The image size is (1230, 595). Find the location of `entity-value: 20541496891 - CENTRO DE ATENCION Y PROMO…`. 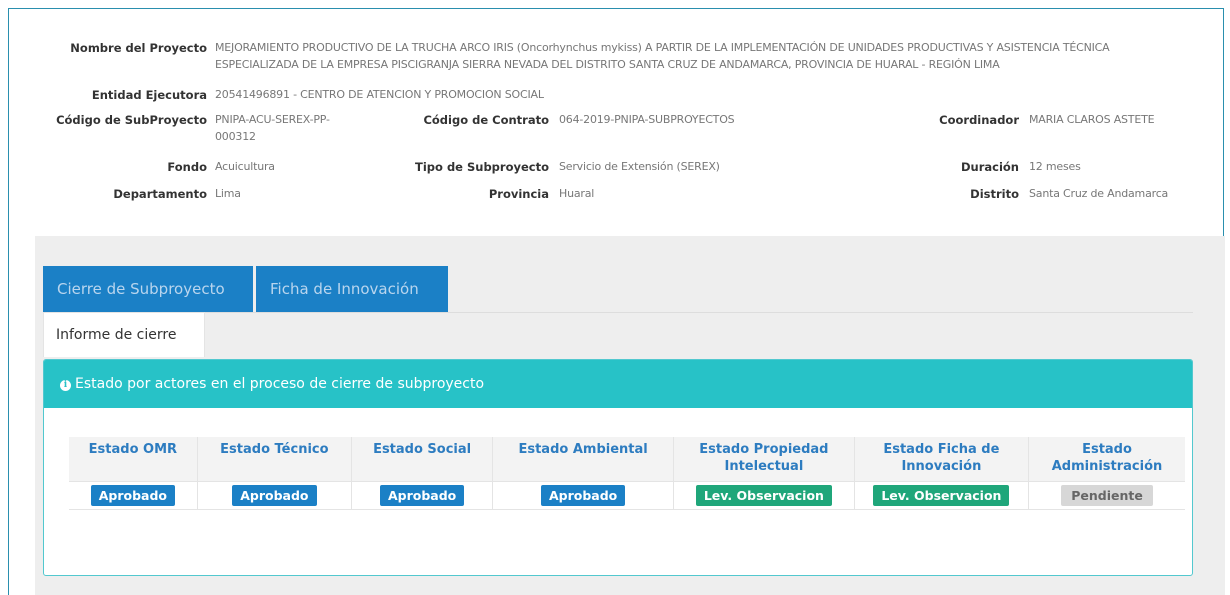

entity-value: 20541496891 - CENTRO DE ATENCION Y PROMO… is located at coordinates (379, 94).